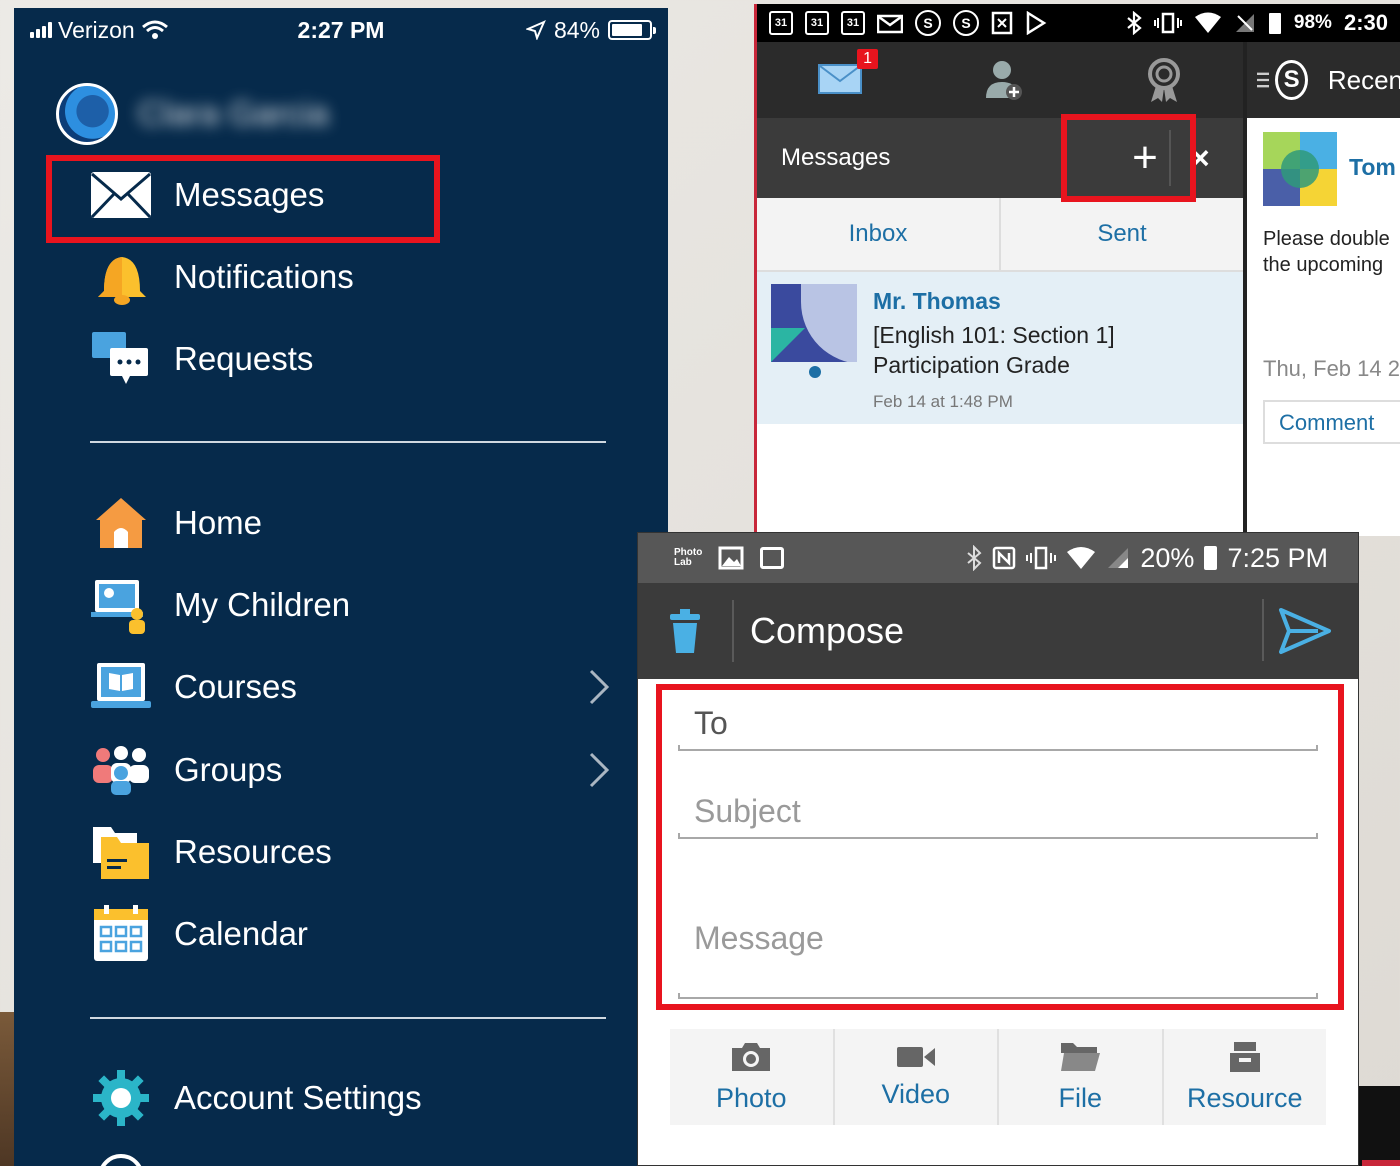 This screenshot has height=1166, width=1400. I want to click on discard-button, so click(685, 631).